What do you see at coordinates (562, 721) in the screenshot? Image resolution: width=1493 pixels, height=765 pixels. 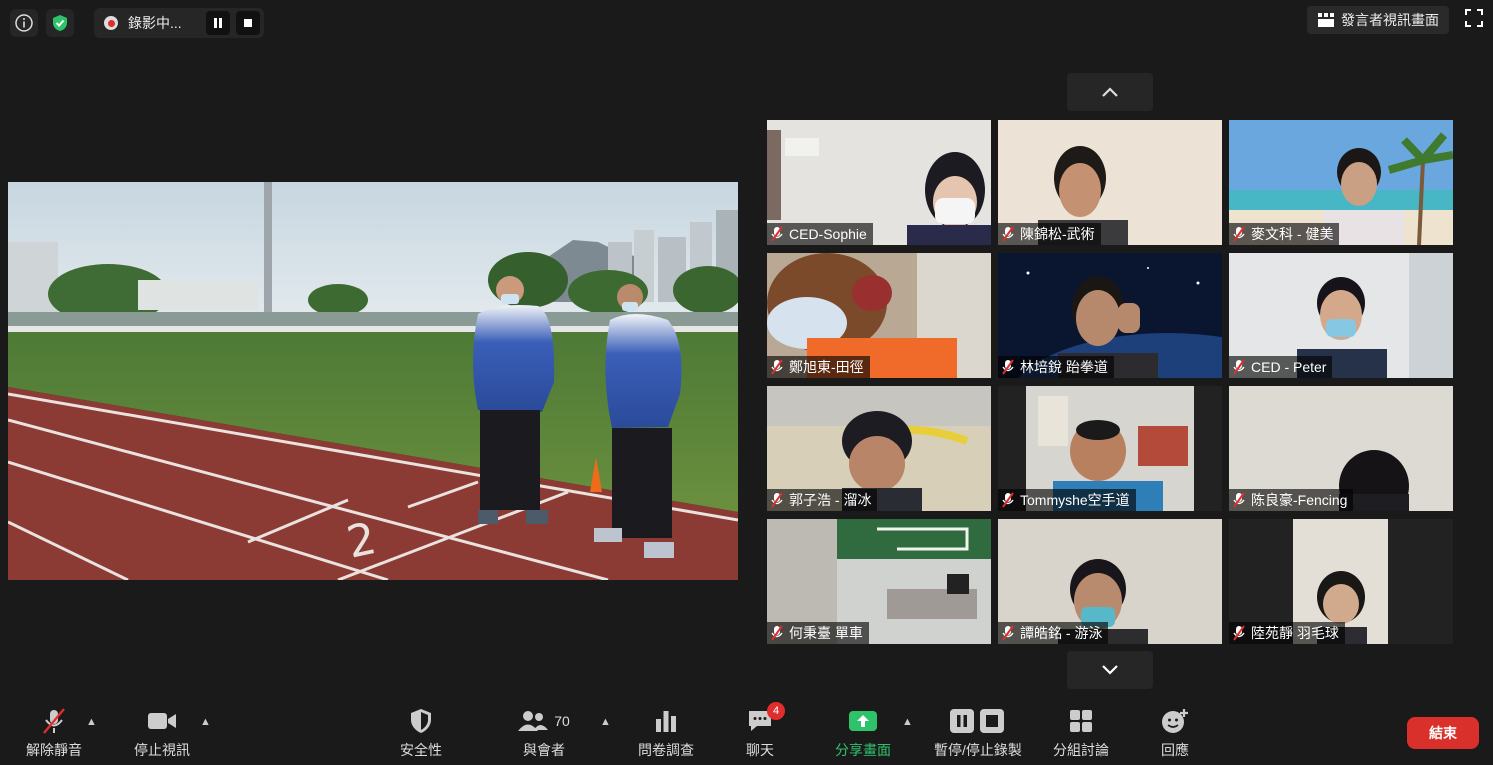 I see `participants-count: 70` at bounding box center [562, 721].